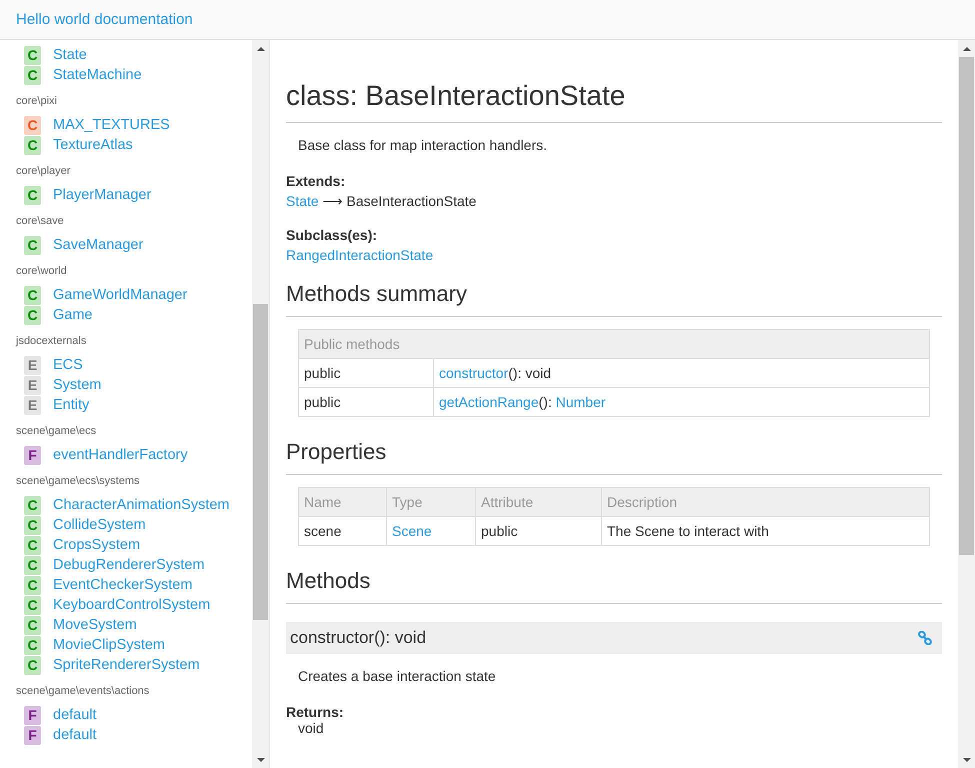 The height and width of the screenshot is (768, 975). Describe the element at coordinates (52, 341) in the screenshot. I see `group-heading: jsdocexternals` at that location.